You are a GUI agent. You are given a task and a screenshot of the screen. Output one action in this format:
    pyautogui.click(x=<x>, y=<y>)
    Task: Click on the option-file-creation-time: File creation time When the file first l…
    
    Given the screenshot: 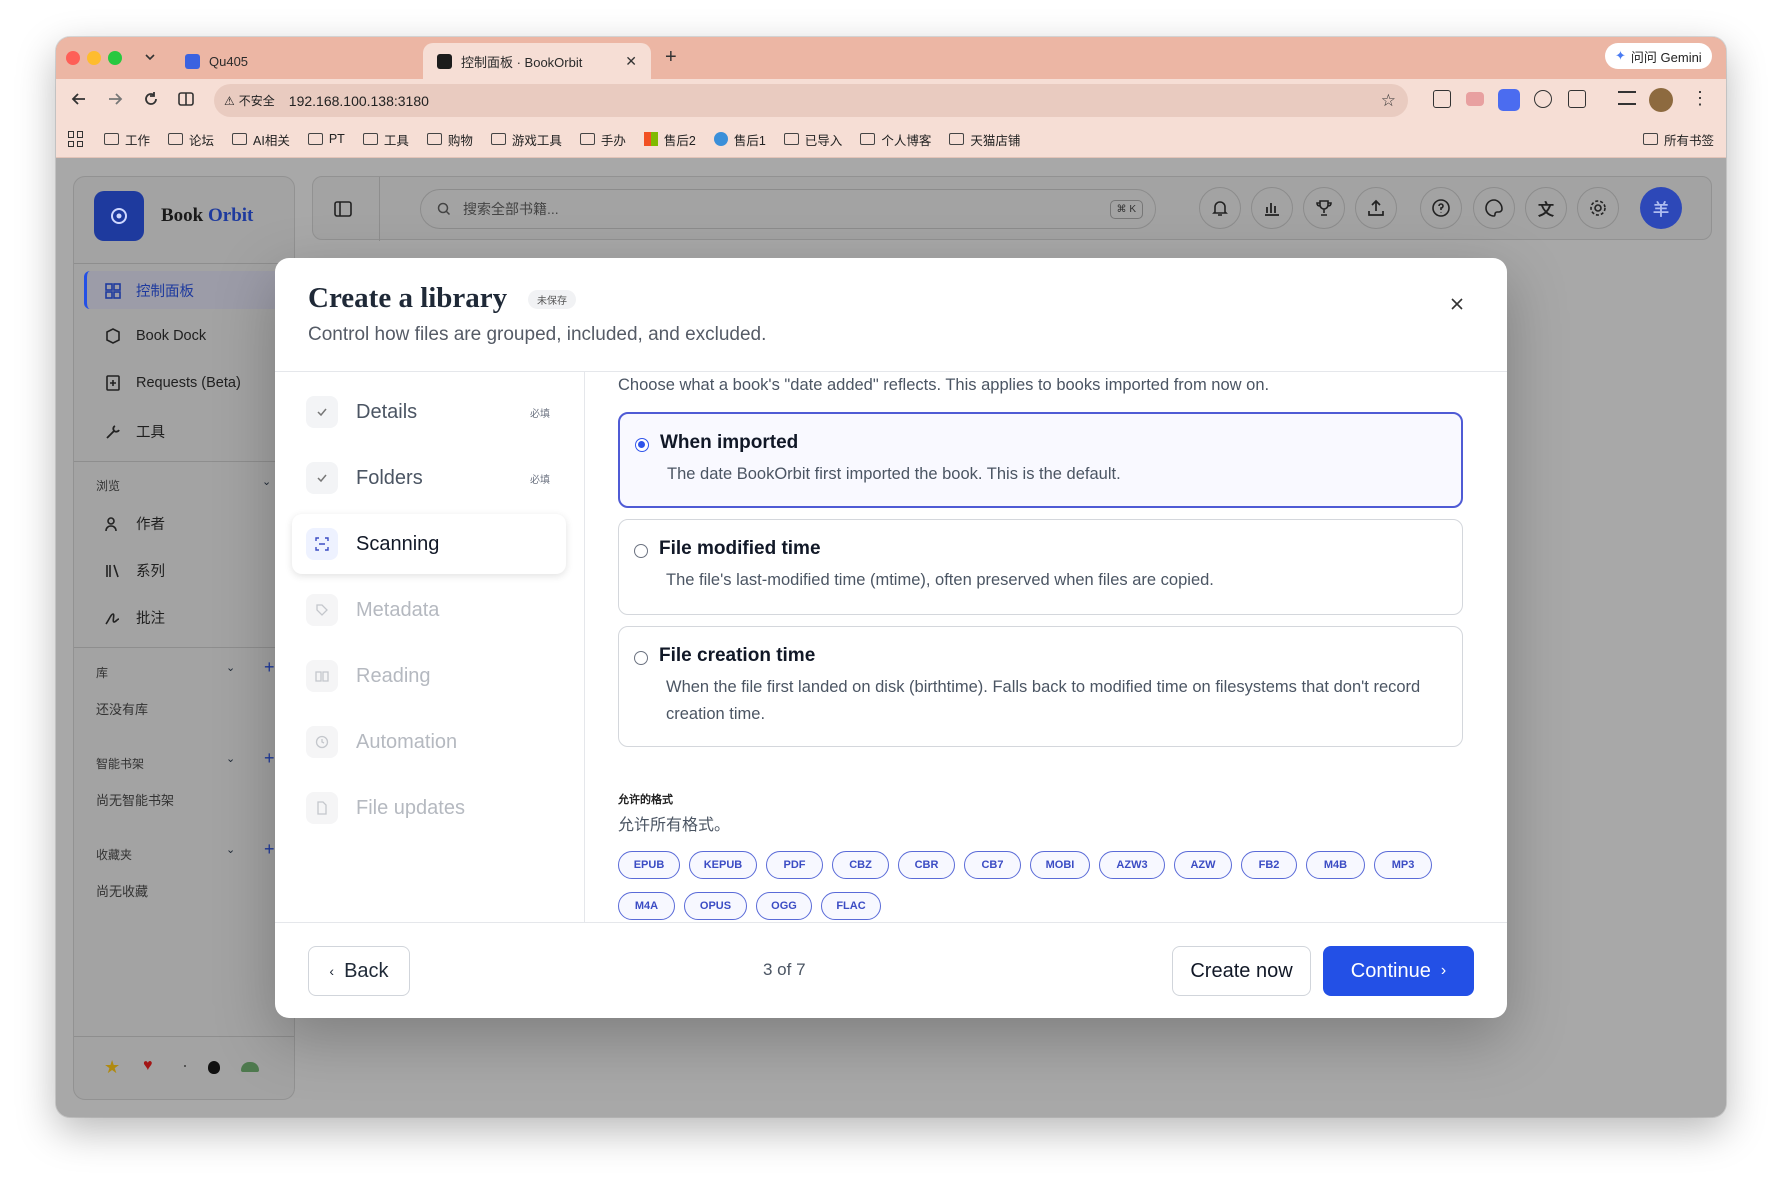 What is the action you would take?
    pyautogui.click(x=1040, y=686)
    